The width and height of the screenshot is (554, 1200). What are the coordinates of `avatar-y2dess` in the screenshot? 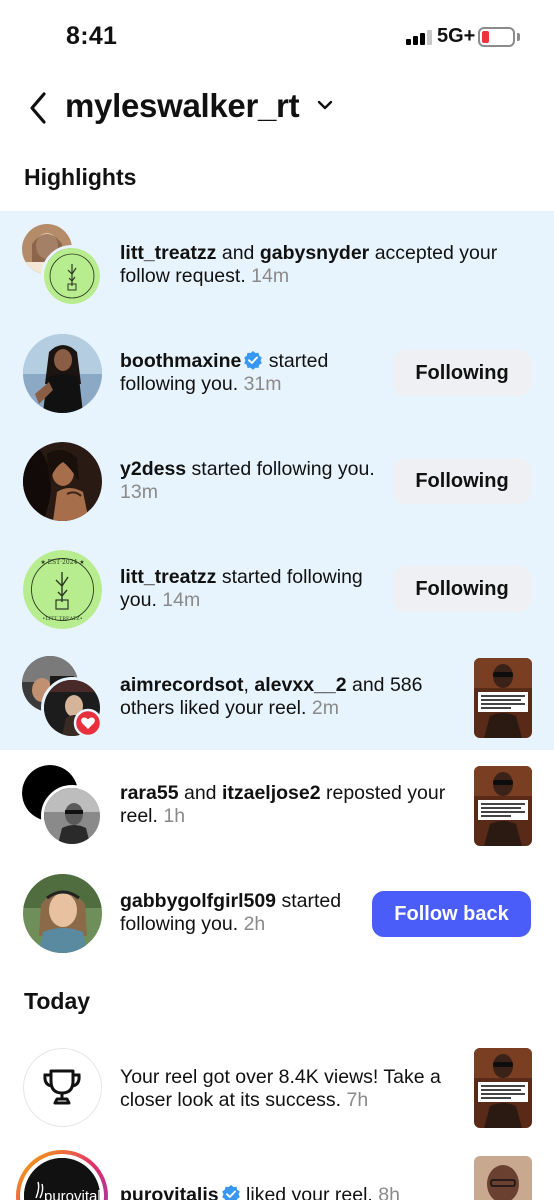 It's located at (62, 481).